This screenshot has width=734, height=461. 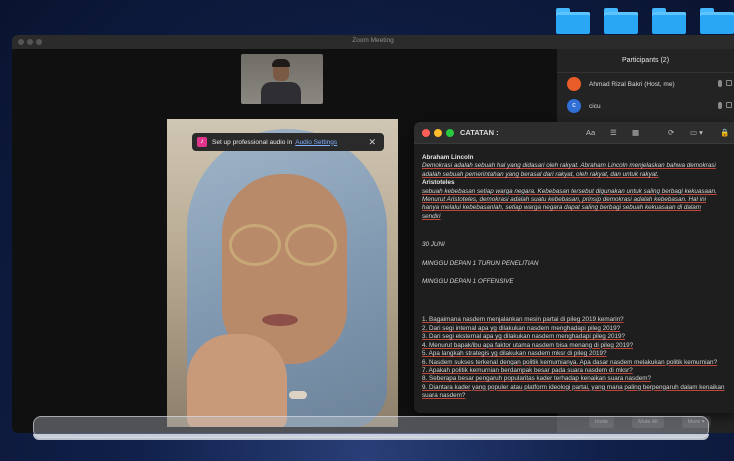 I want to click on participants-header: Participants (2), so click(x=645, y=61).